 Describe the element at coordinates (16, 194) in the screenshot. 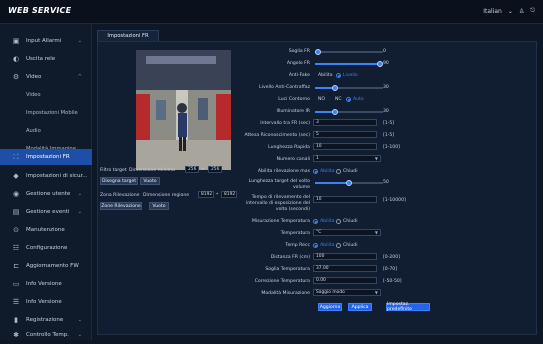

I see `users-icon: ◉` at that location.